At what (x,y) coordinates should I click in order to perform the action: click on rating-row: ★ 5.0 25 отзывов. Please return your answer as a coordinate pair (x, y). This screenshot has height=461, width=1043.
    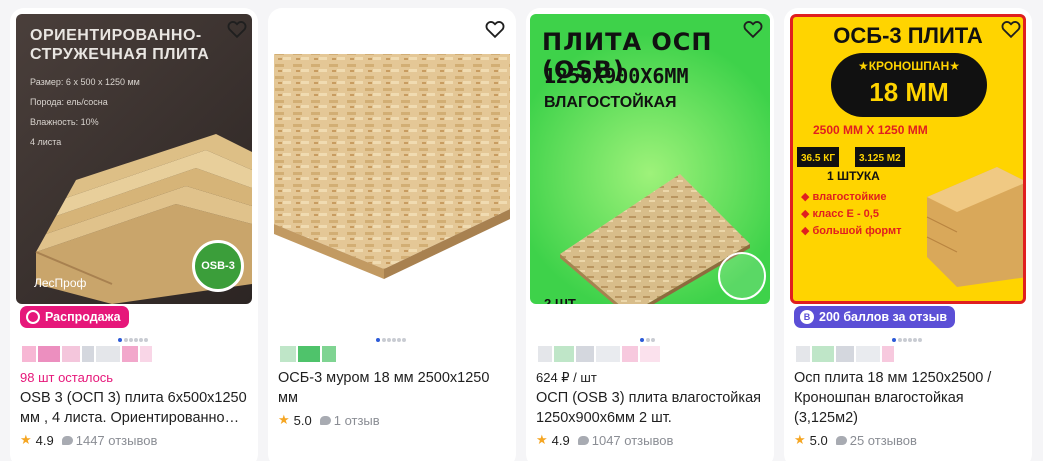
    Looking at the image, I should click on (855, 440).